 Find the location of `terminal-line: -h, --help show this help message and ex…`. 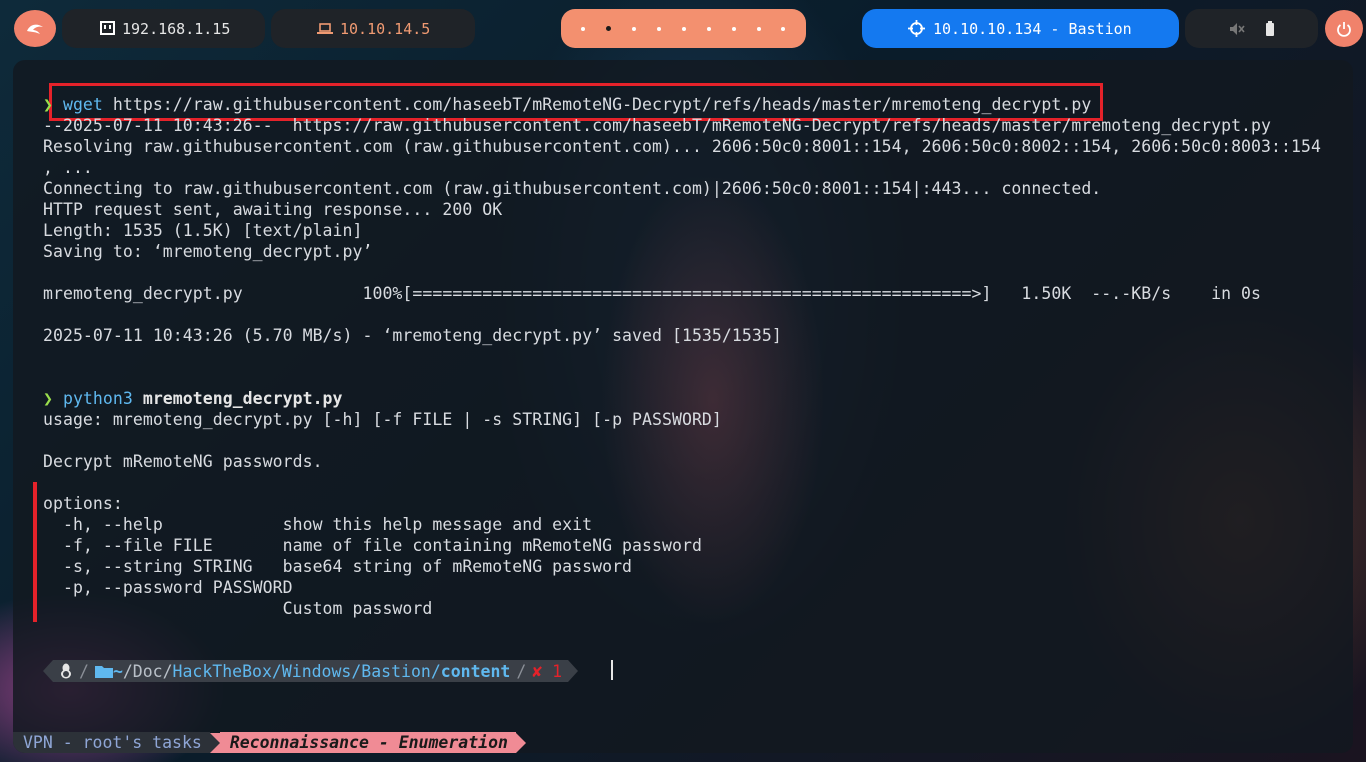

terminal-line: -h, --help show this help message and ex… is located at coordinates (318, 524).